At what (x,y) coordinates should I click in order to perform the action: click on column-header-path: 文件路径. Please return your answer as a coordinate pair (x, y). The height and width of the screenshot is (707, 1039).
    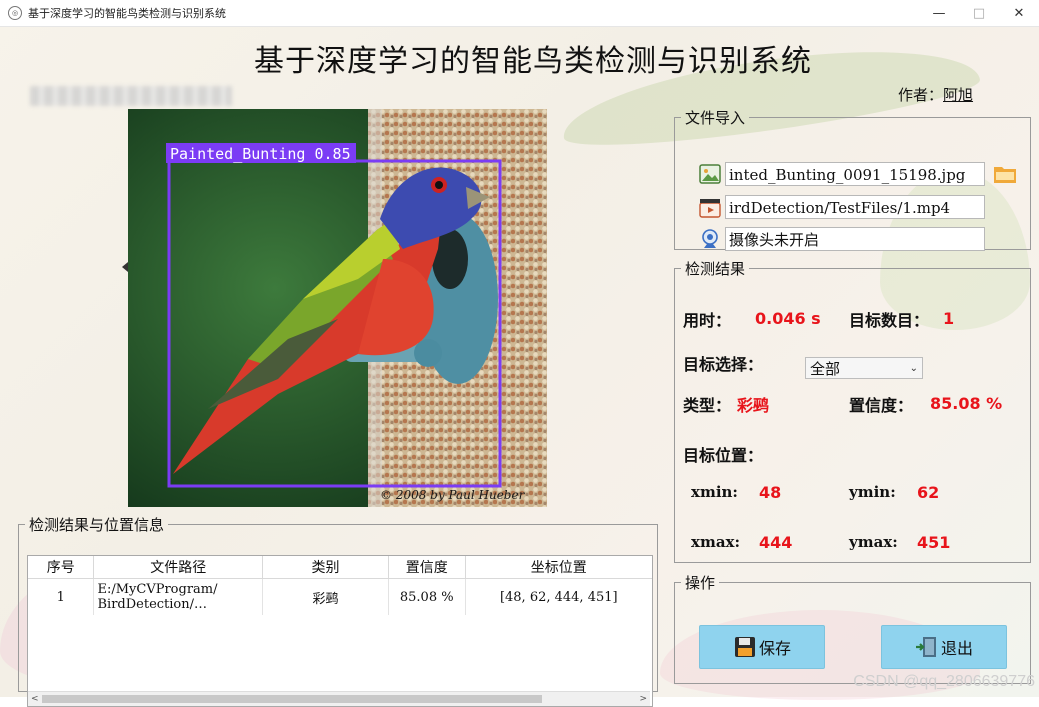
    Looking at the image, I should click on (178, 567).